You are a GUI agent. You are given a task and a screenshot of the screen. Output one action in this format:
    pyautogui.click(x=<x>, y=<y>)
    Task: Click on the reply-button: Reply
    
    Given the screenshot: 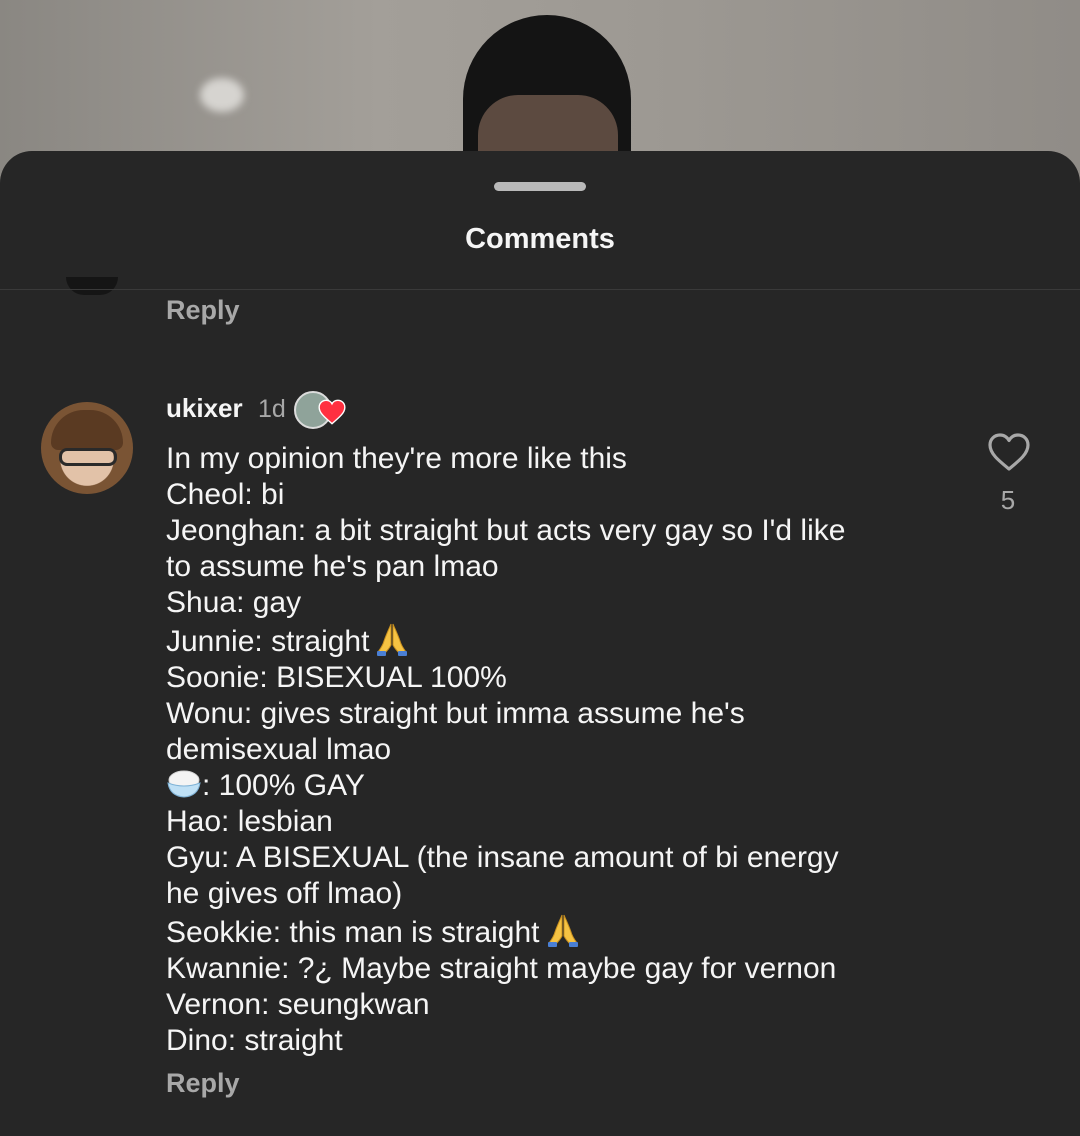 What is the action you would take?
    pyautogui.click(x=203, y=1083)
    